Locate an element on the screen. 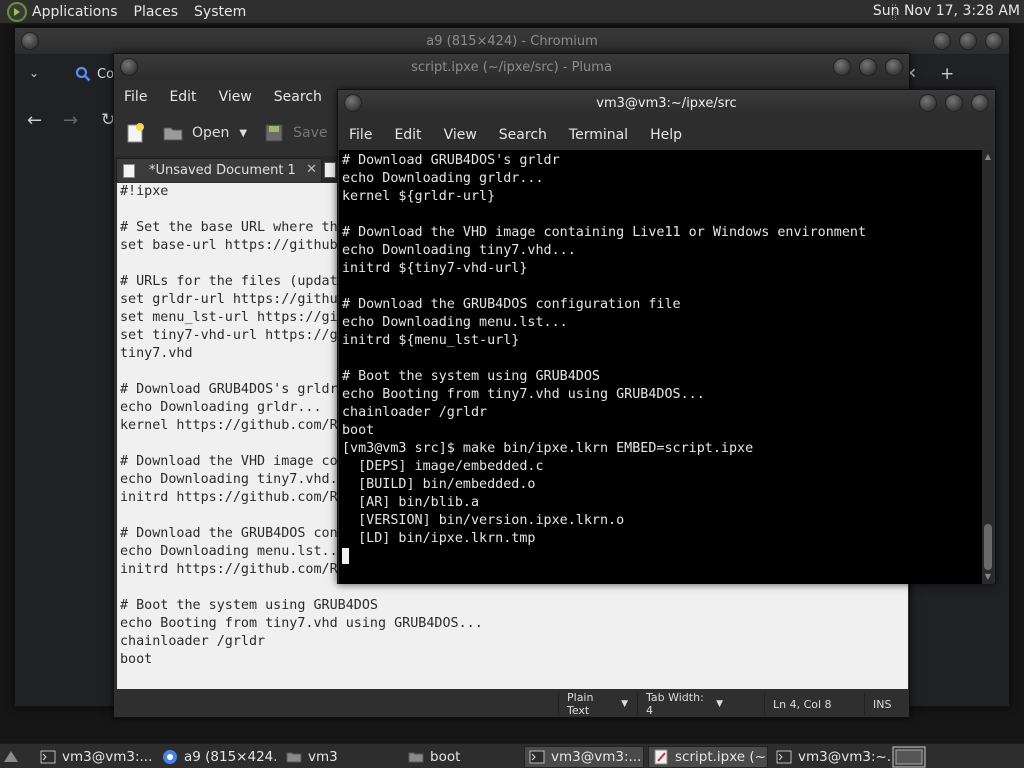  taskbar-item: boot is located at coordinates (463, 757).